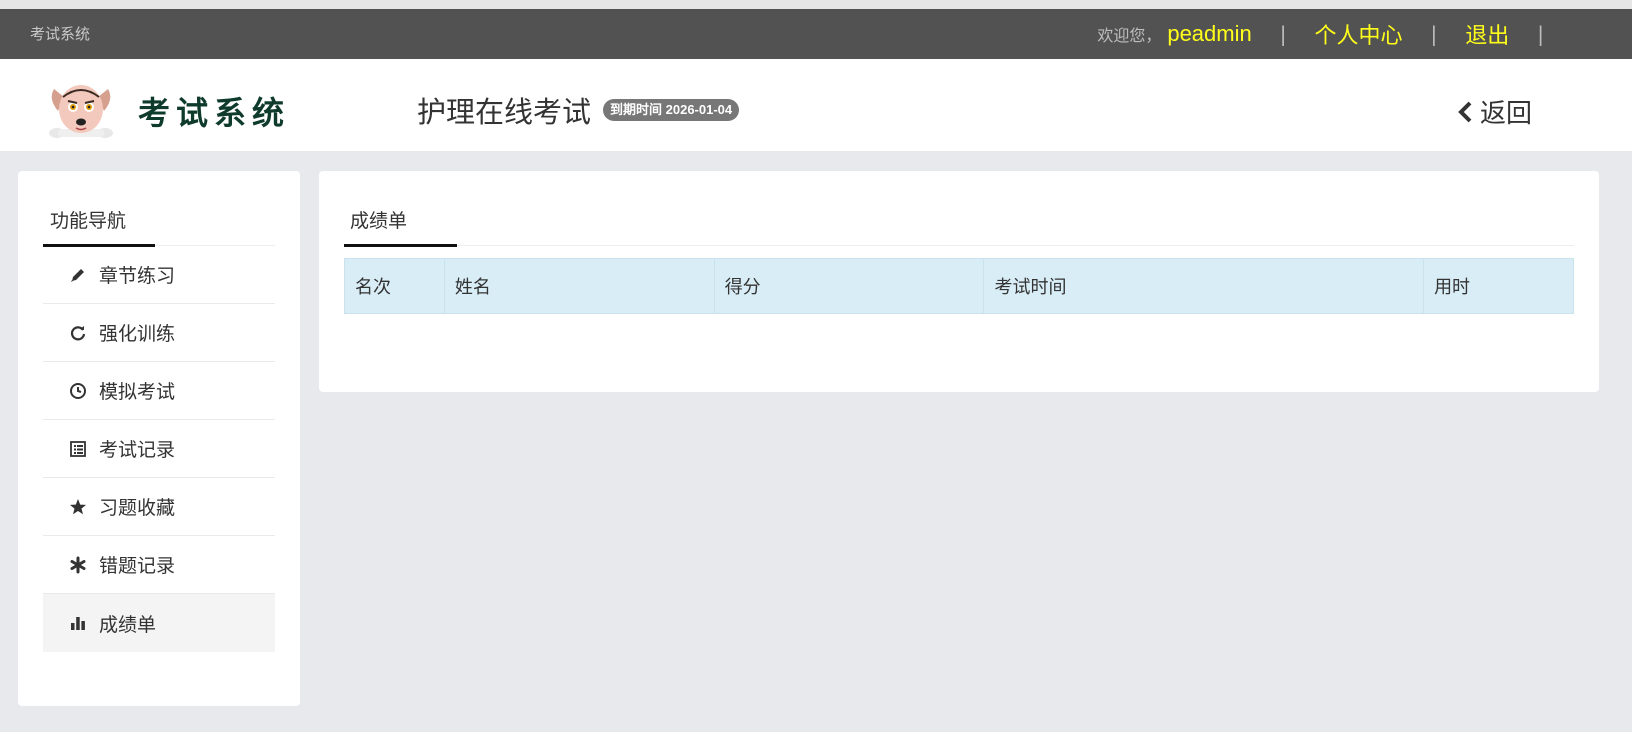 The height and width of the screenshot is (732, 1632). I want to click on sidebar-item-label: 模拟考试, so click(137, 392).